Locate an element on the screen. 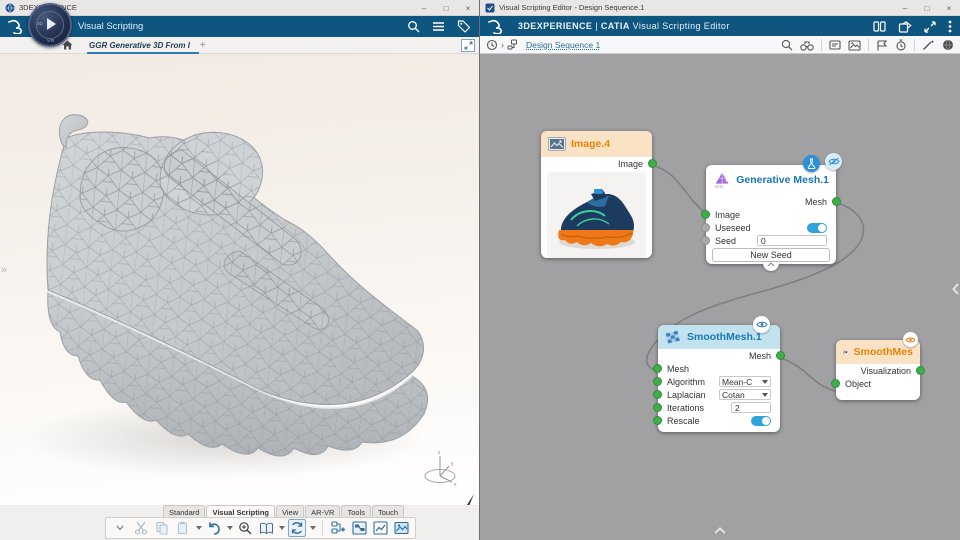 The image size is (960, 540). add-node-graph-icon is located at coordinates (338, 528).